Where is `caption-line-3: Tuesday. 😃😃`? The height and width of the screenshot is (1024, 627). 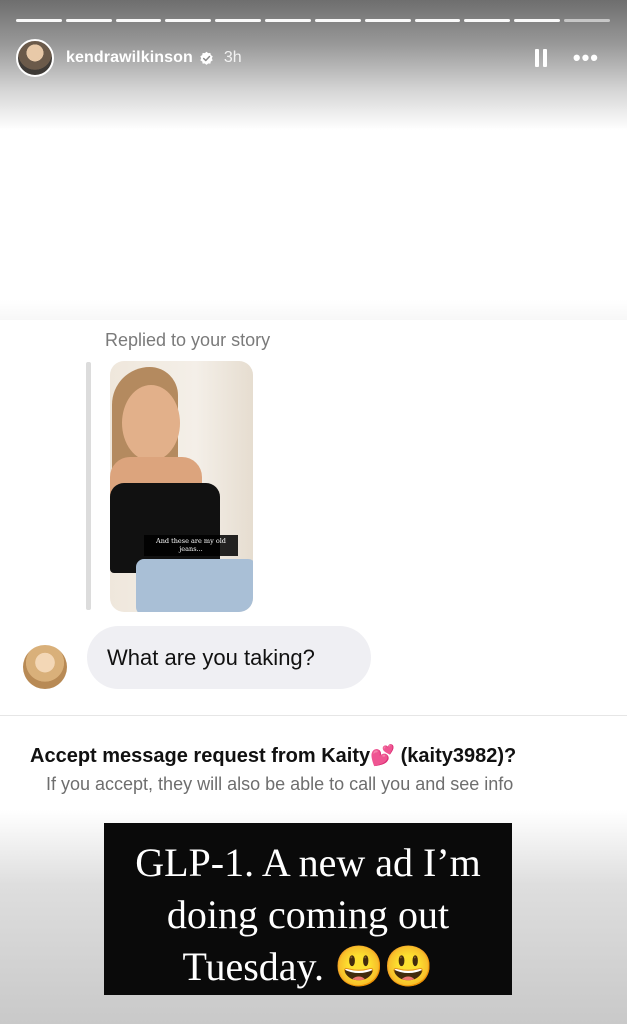 caption-line-3: Tuesday. 😃😃 is located at coordinates (308, 966).